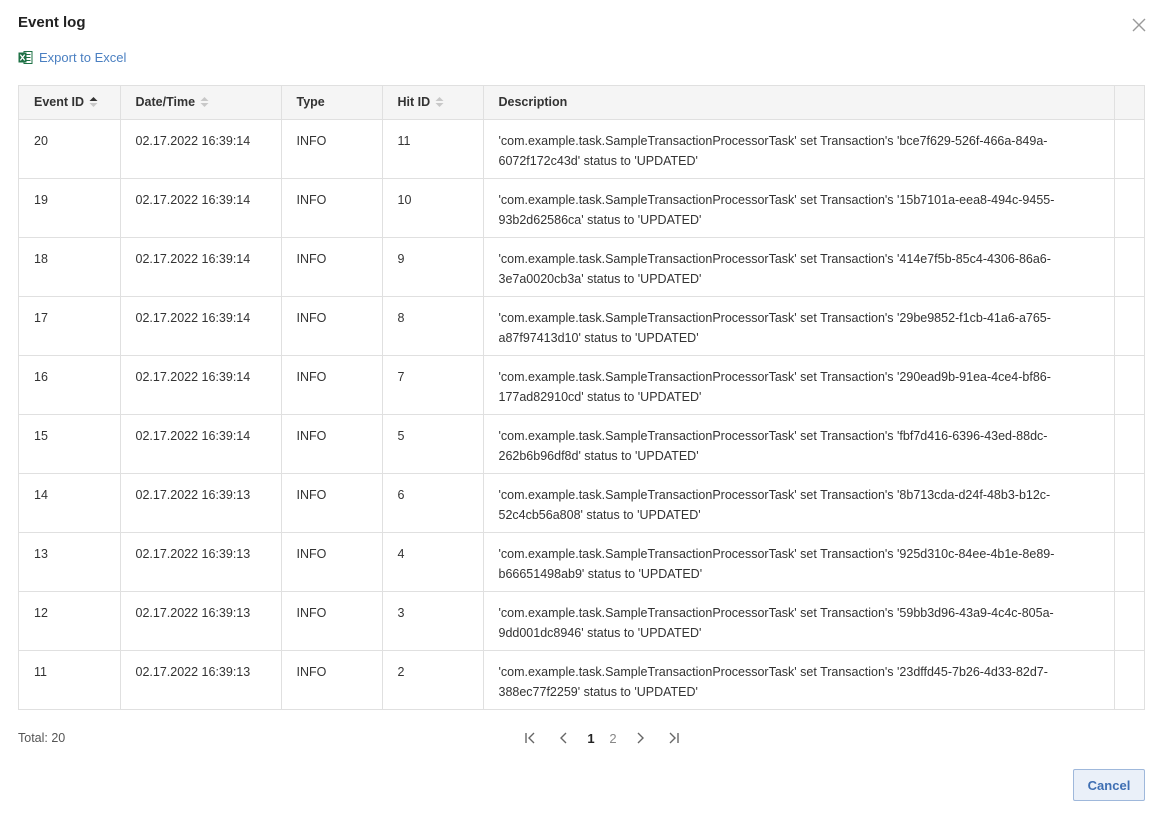 The height and width of the screenshot is (837, 1163). I want to click on sort-ascending-icon, so click(93, 102).